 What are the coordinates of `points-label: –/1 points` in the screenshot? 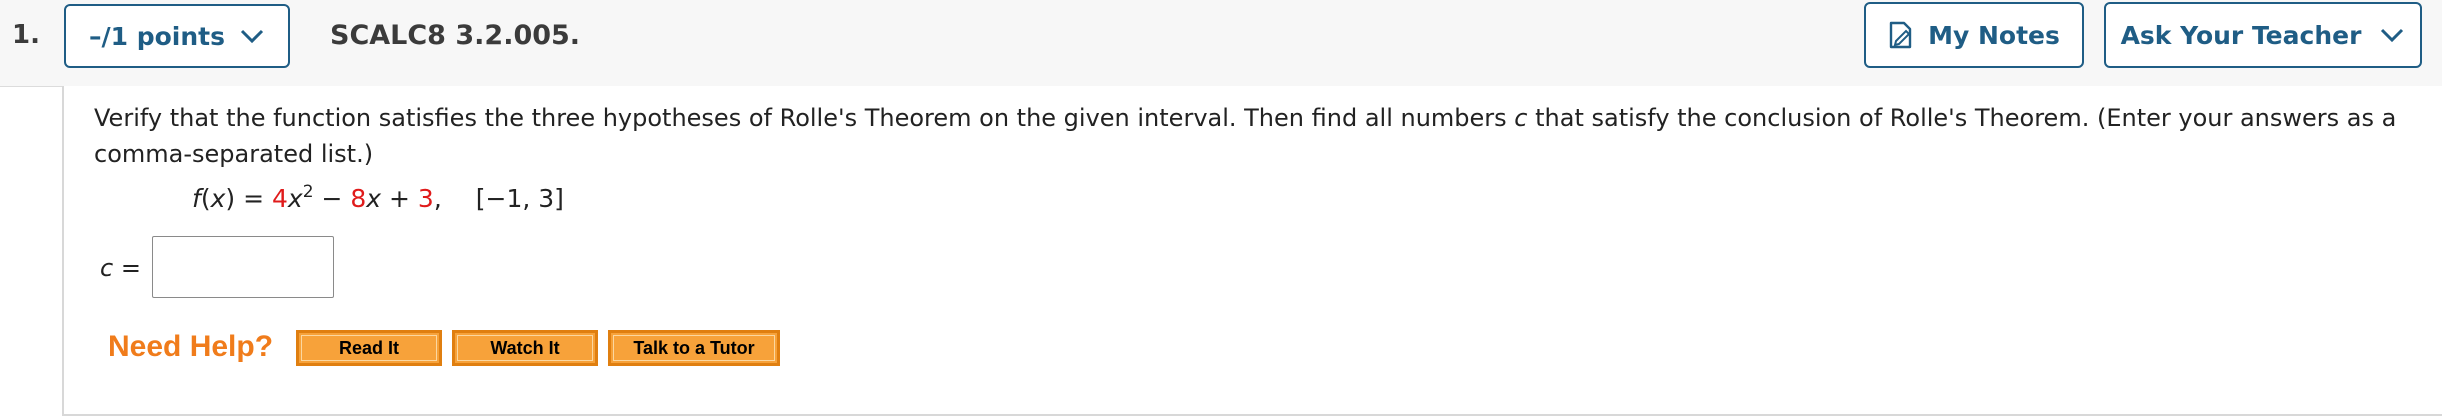 It's located at (157, 36).